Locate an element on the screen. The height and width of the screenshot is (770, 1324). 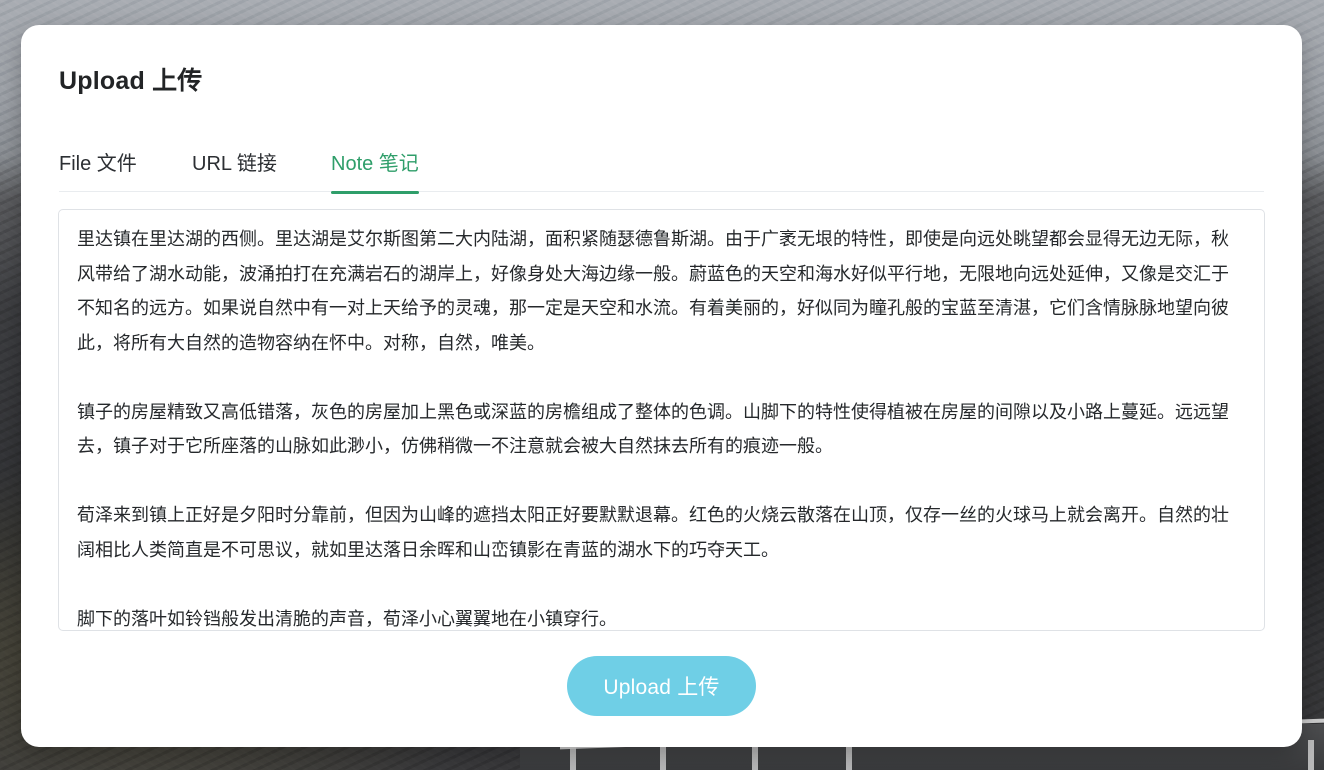
tab-url: URL 链接 is located at coordinates (234, 168).